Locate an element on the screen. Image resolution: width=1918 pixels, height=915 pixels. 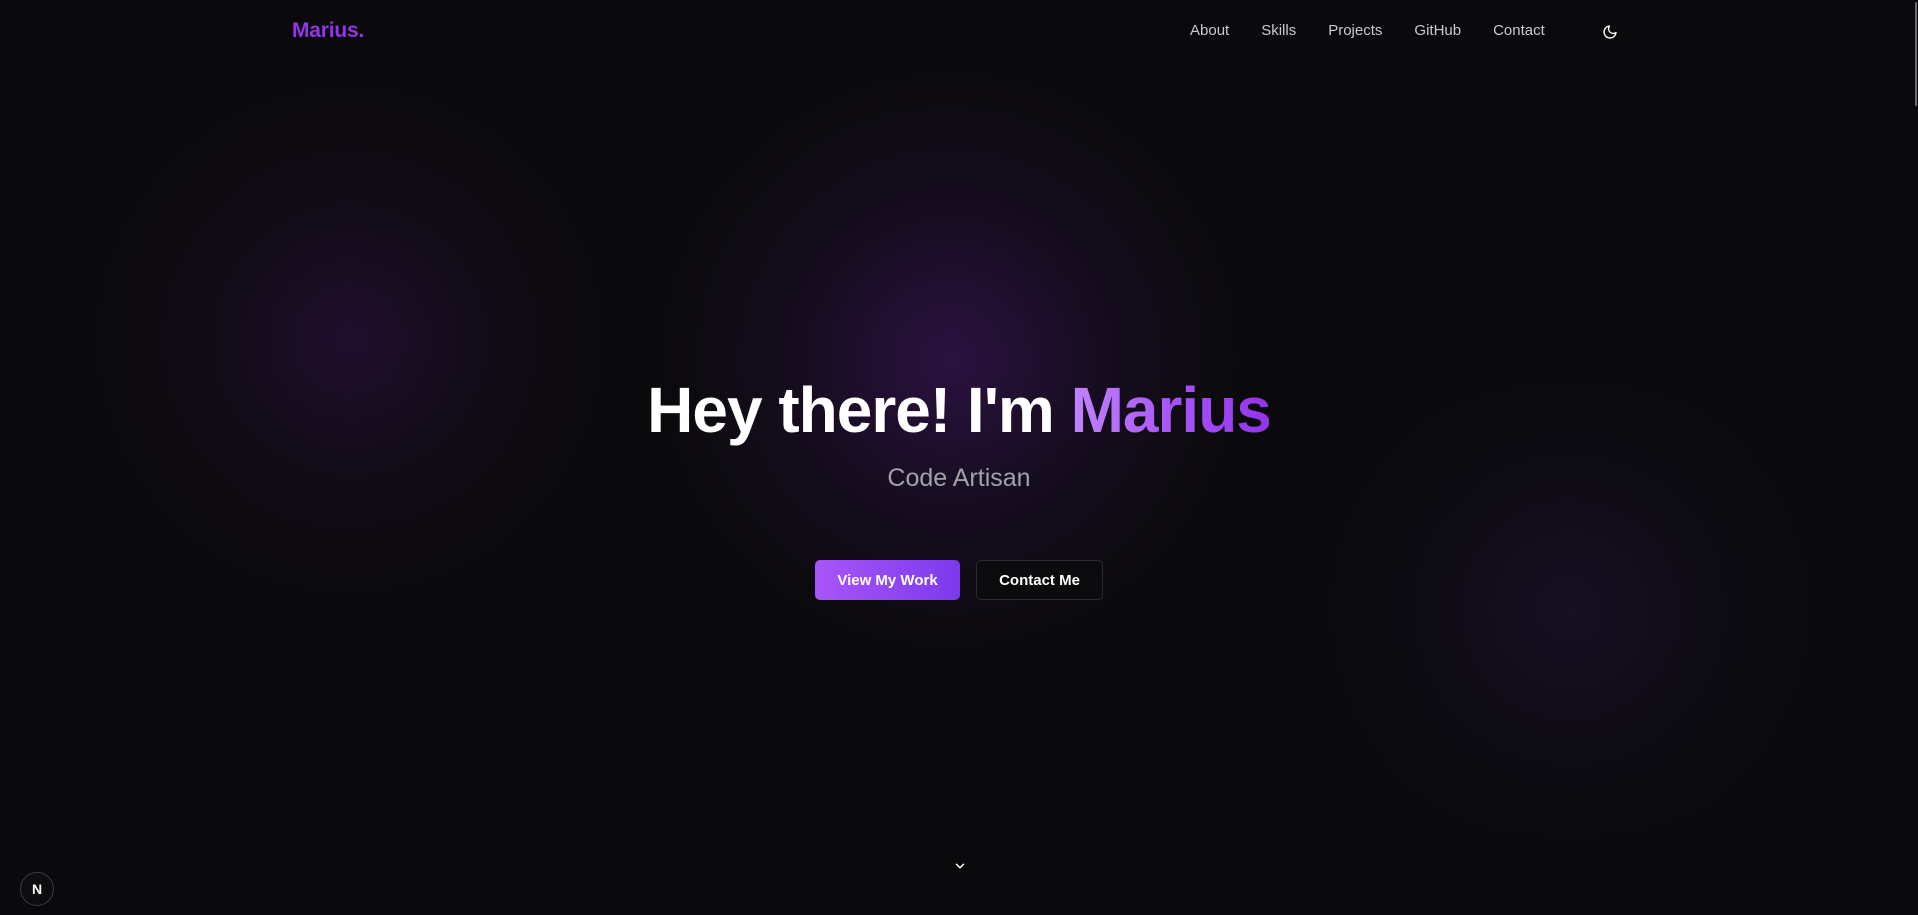
hero-subtitle: Code Artisan is located at coordinates (959, 478).